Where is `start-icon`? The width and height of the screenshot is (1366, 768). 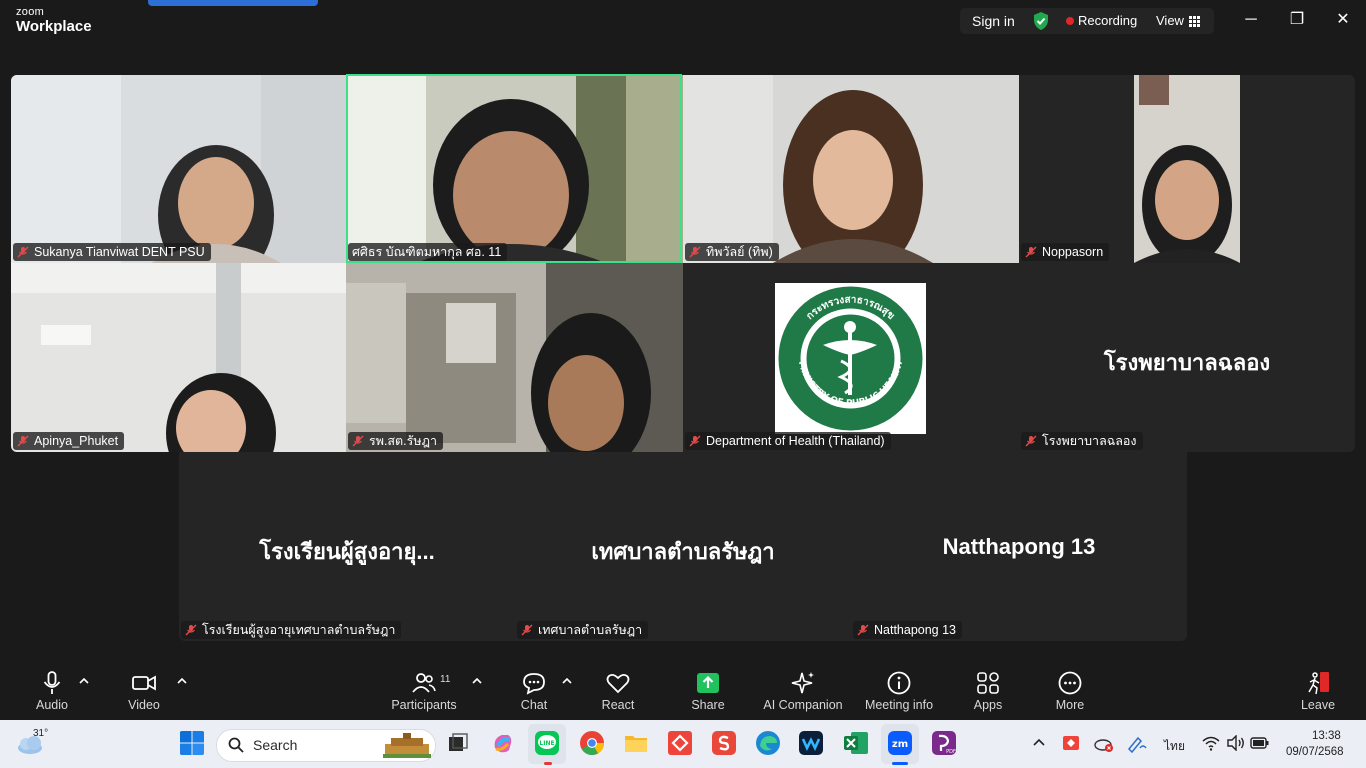 start-icon is located at coordinates (192, 743).